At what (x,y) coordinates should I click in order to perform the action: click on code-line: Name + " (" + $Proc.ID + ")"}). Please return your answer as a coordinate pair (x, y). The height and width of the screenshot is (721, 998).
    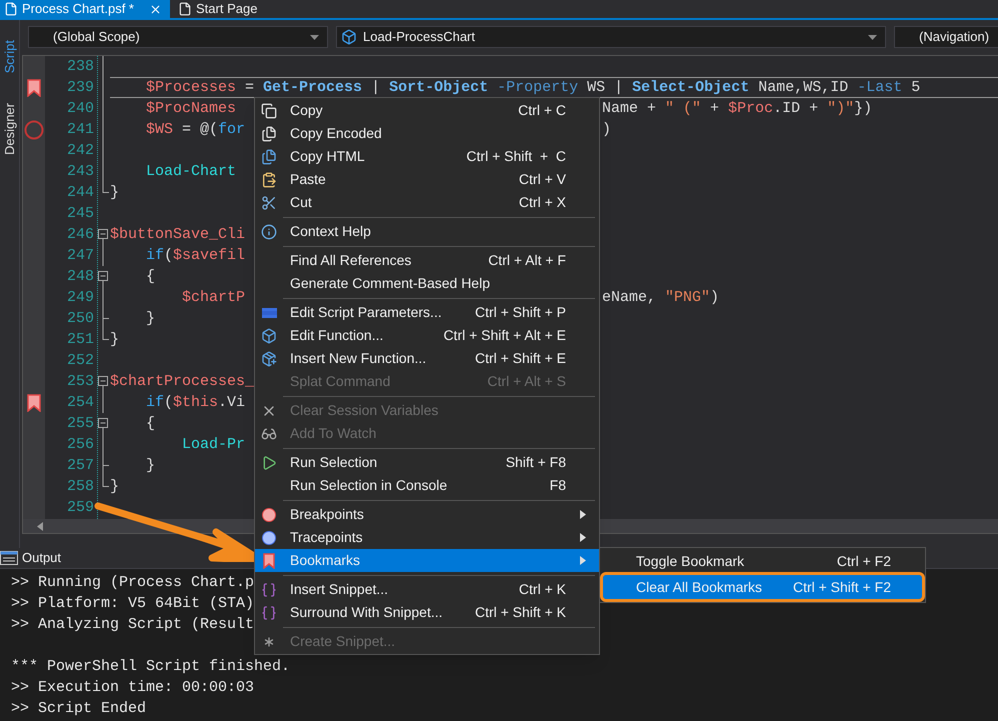
    Looking at the image, I should click on (737, 109).